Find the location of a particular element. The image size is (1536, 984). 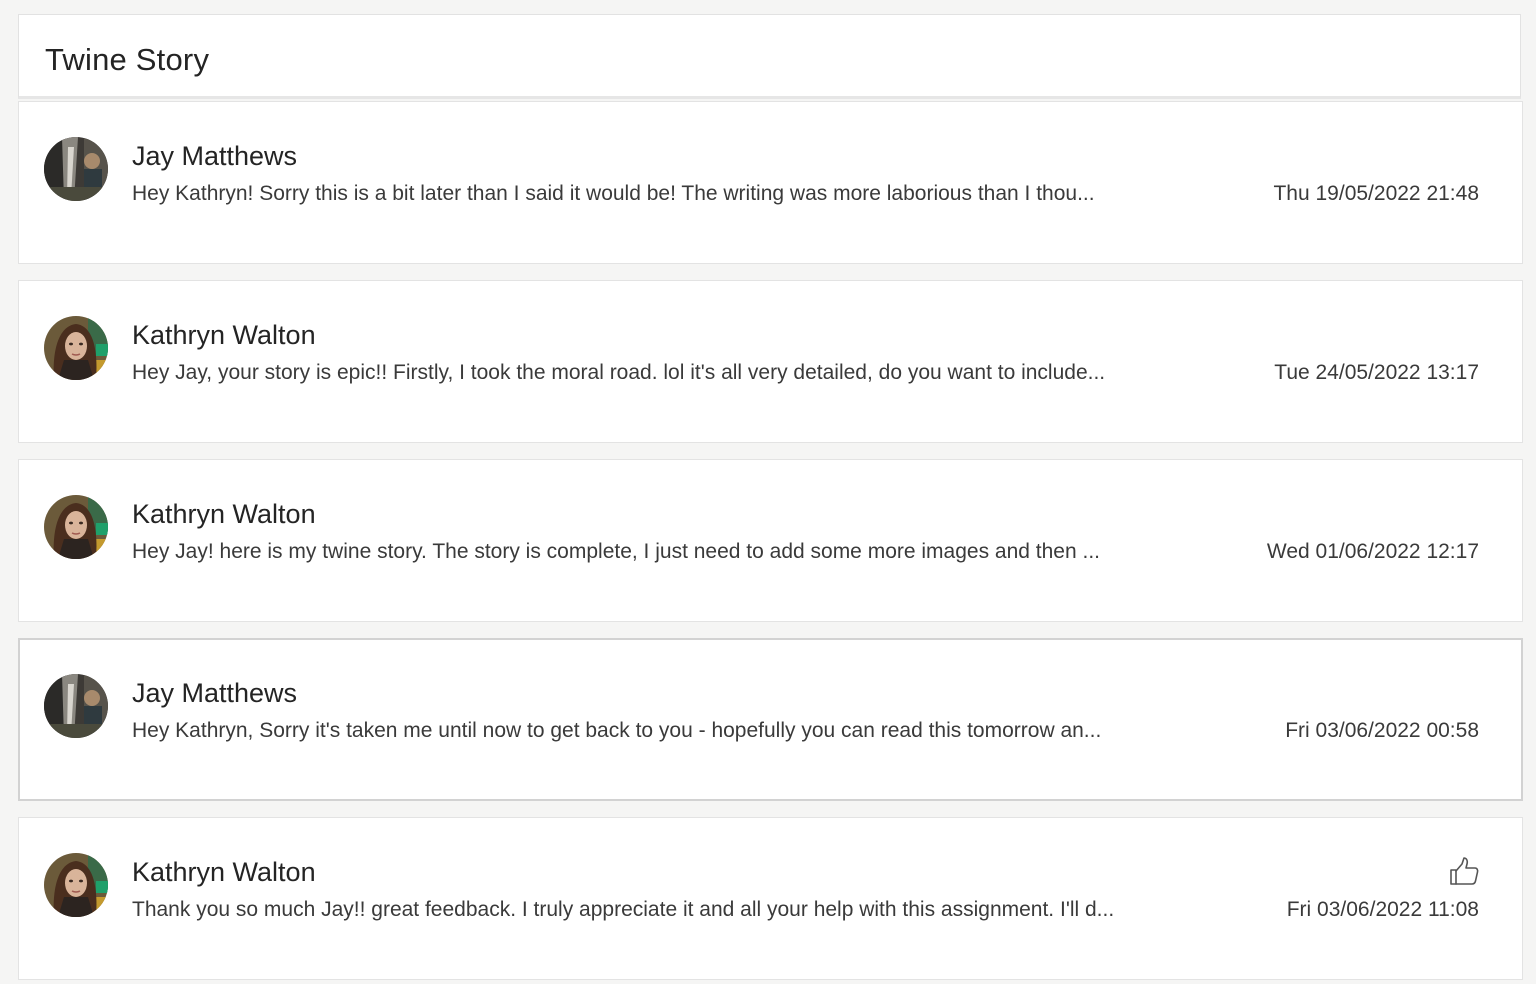

message-timestamp: Tue 24/05/2022 13:17 is located at coordinates (1376, 372).